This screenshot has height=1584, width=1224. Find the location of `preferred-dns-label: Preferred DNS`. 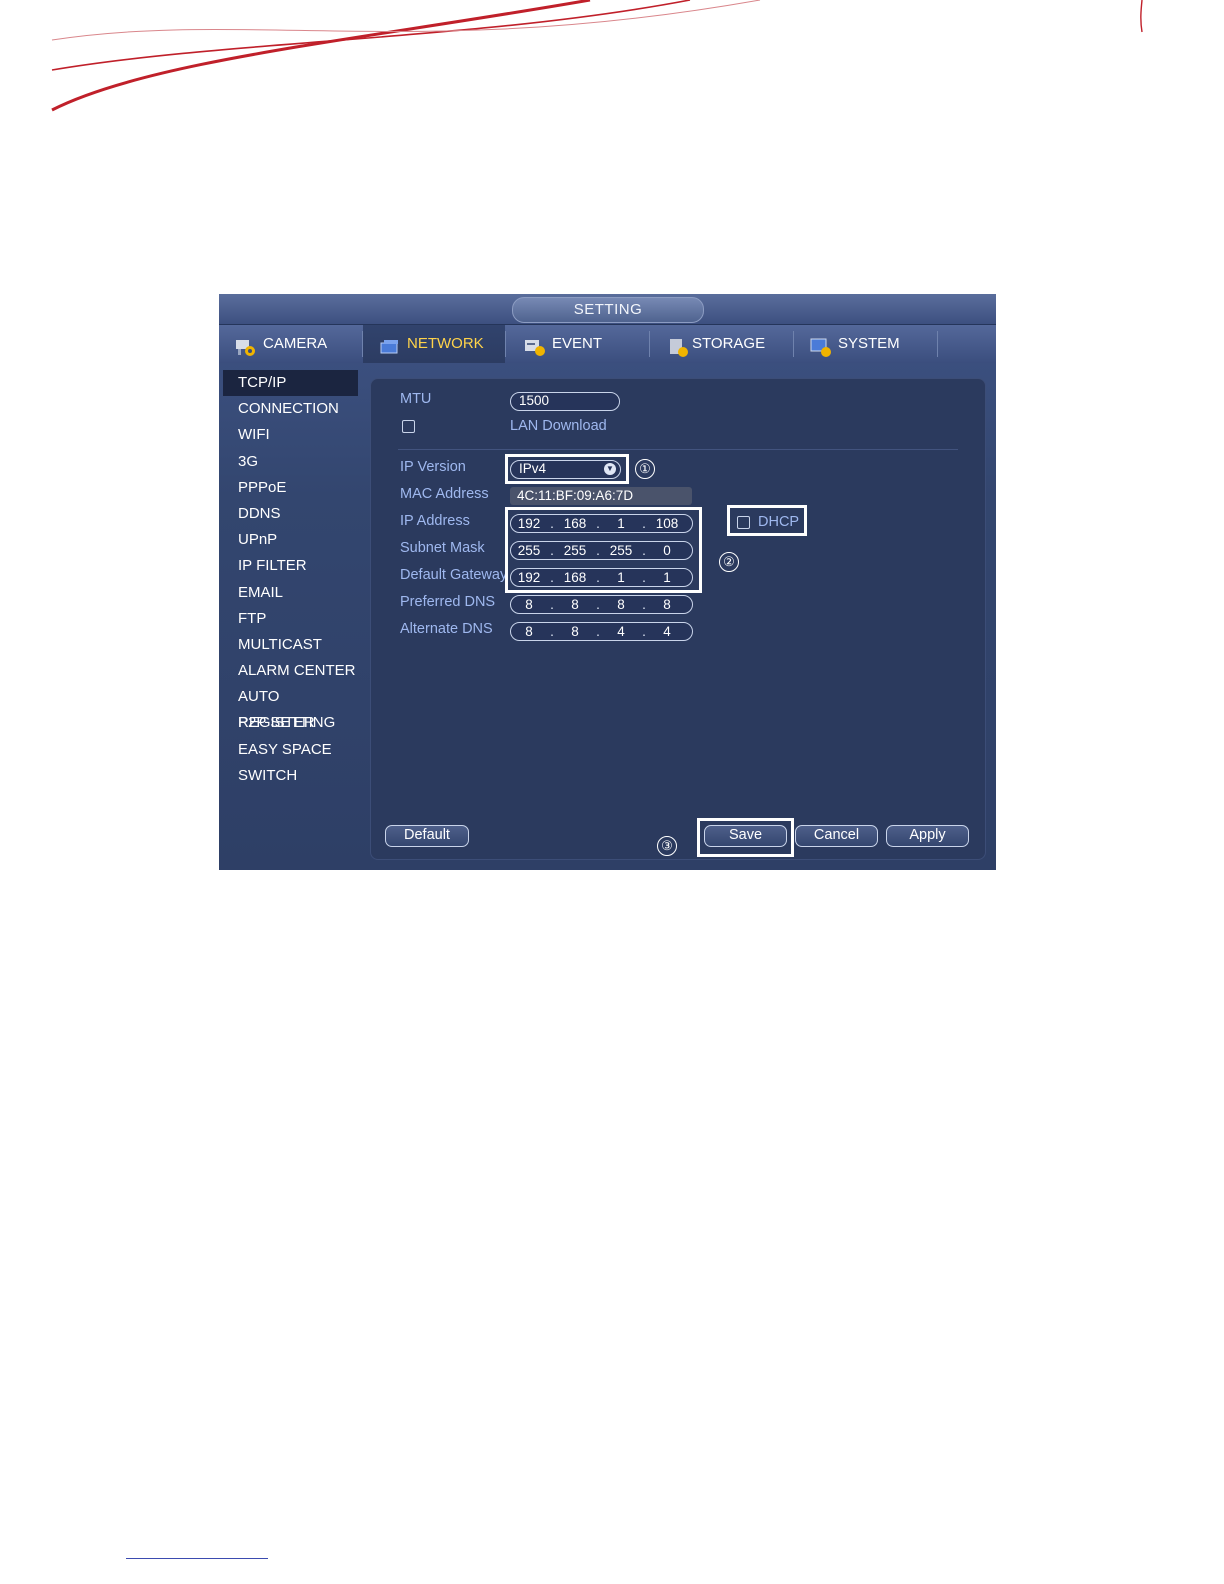

preferred-dns-label: Preferred DNS is located at coordinates (448, 602).